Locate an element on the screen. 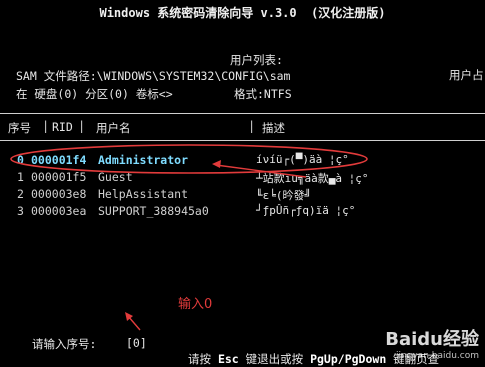 Image resolution: width=485 pixels, height=367 pixels. annotation-text: 输入0 is located at coordinates (195, 304).